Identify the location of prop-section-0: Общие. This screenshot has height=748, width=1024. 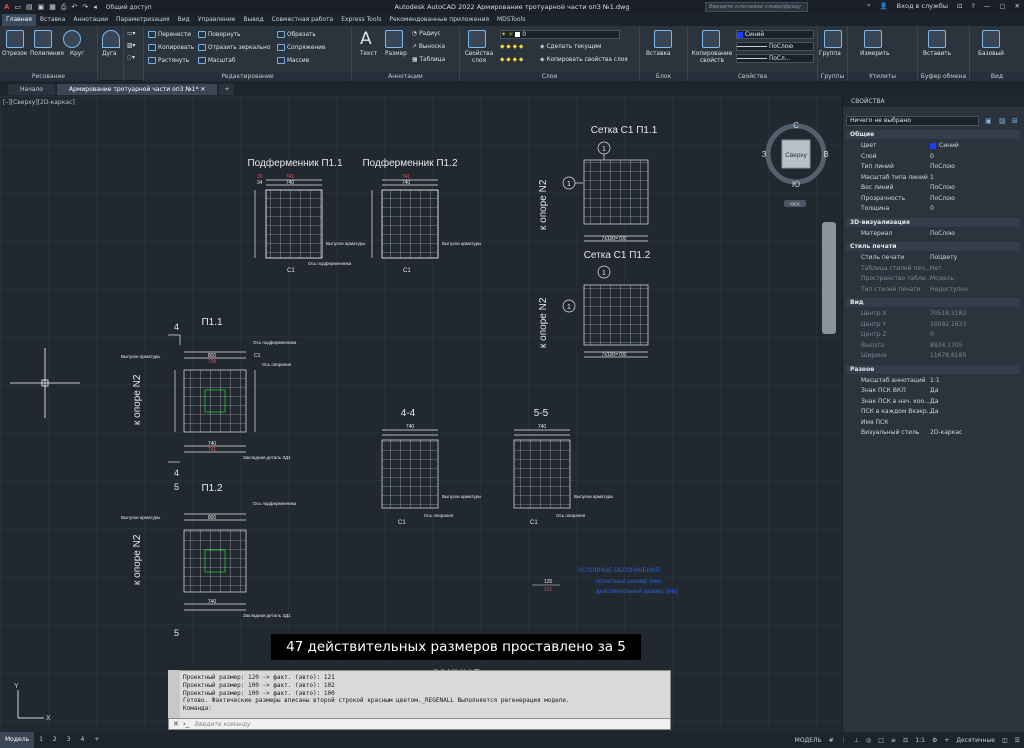
(933, 134).